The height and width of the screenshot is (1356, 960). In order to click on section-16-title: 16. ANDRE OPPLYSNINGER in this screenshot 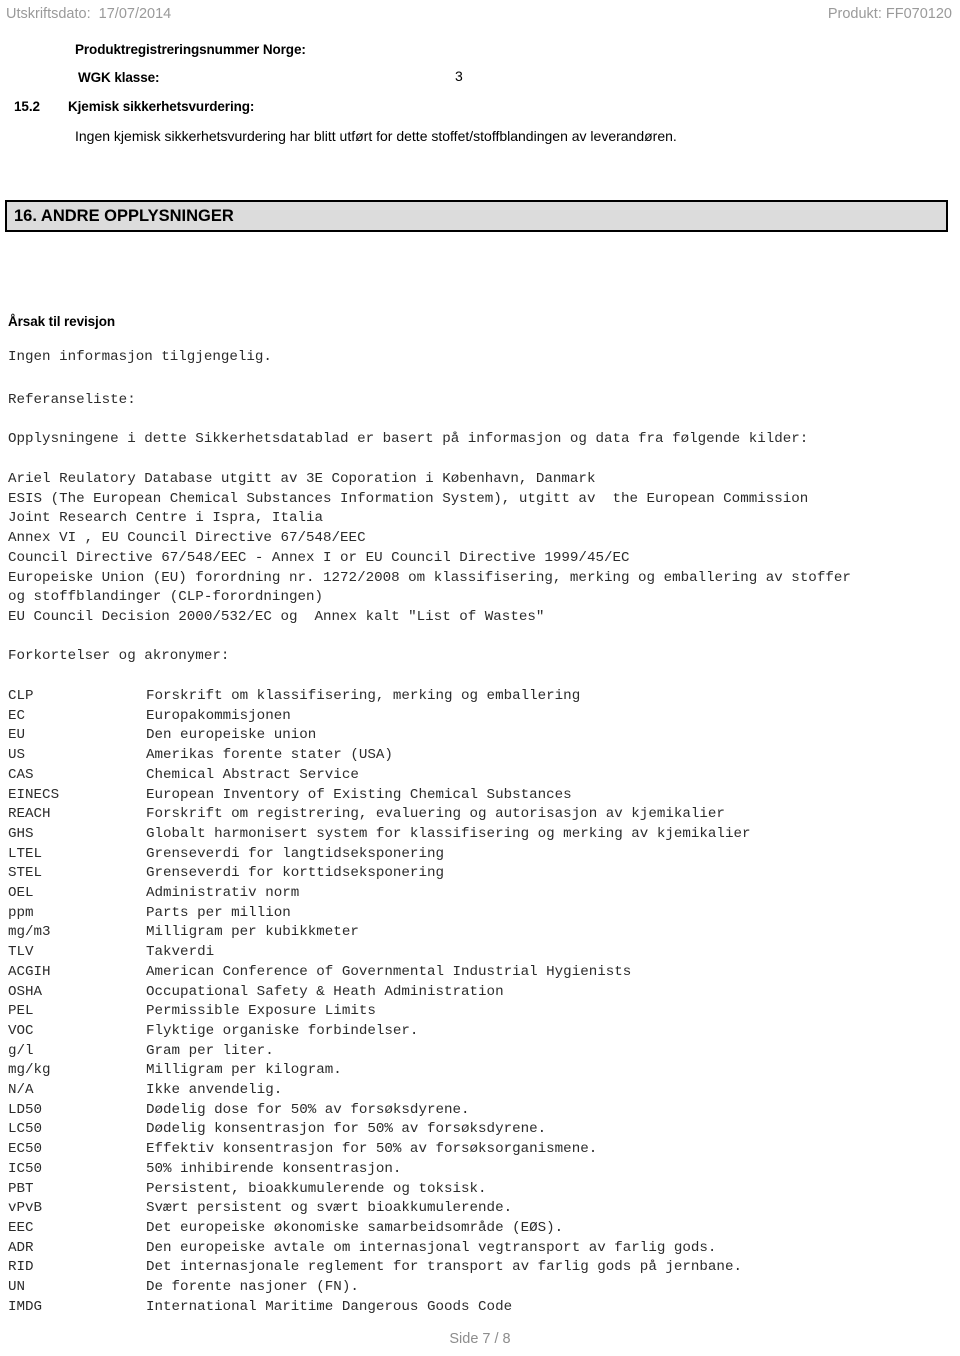, I will do `click(124, 216)`.